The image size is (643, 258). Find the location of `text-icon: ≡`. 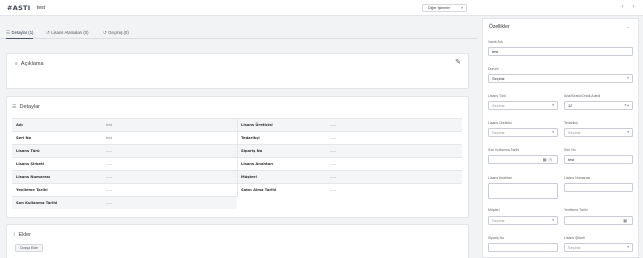

text-icon: ≡ is located at coordinates (16, 64).